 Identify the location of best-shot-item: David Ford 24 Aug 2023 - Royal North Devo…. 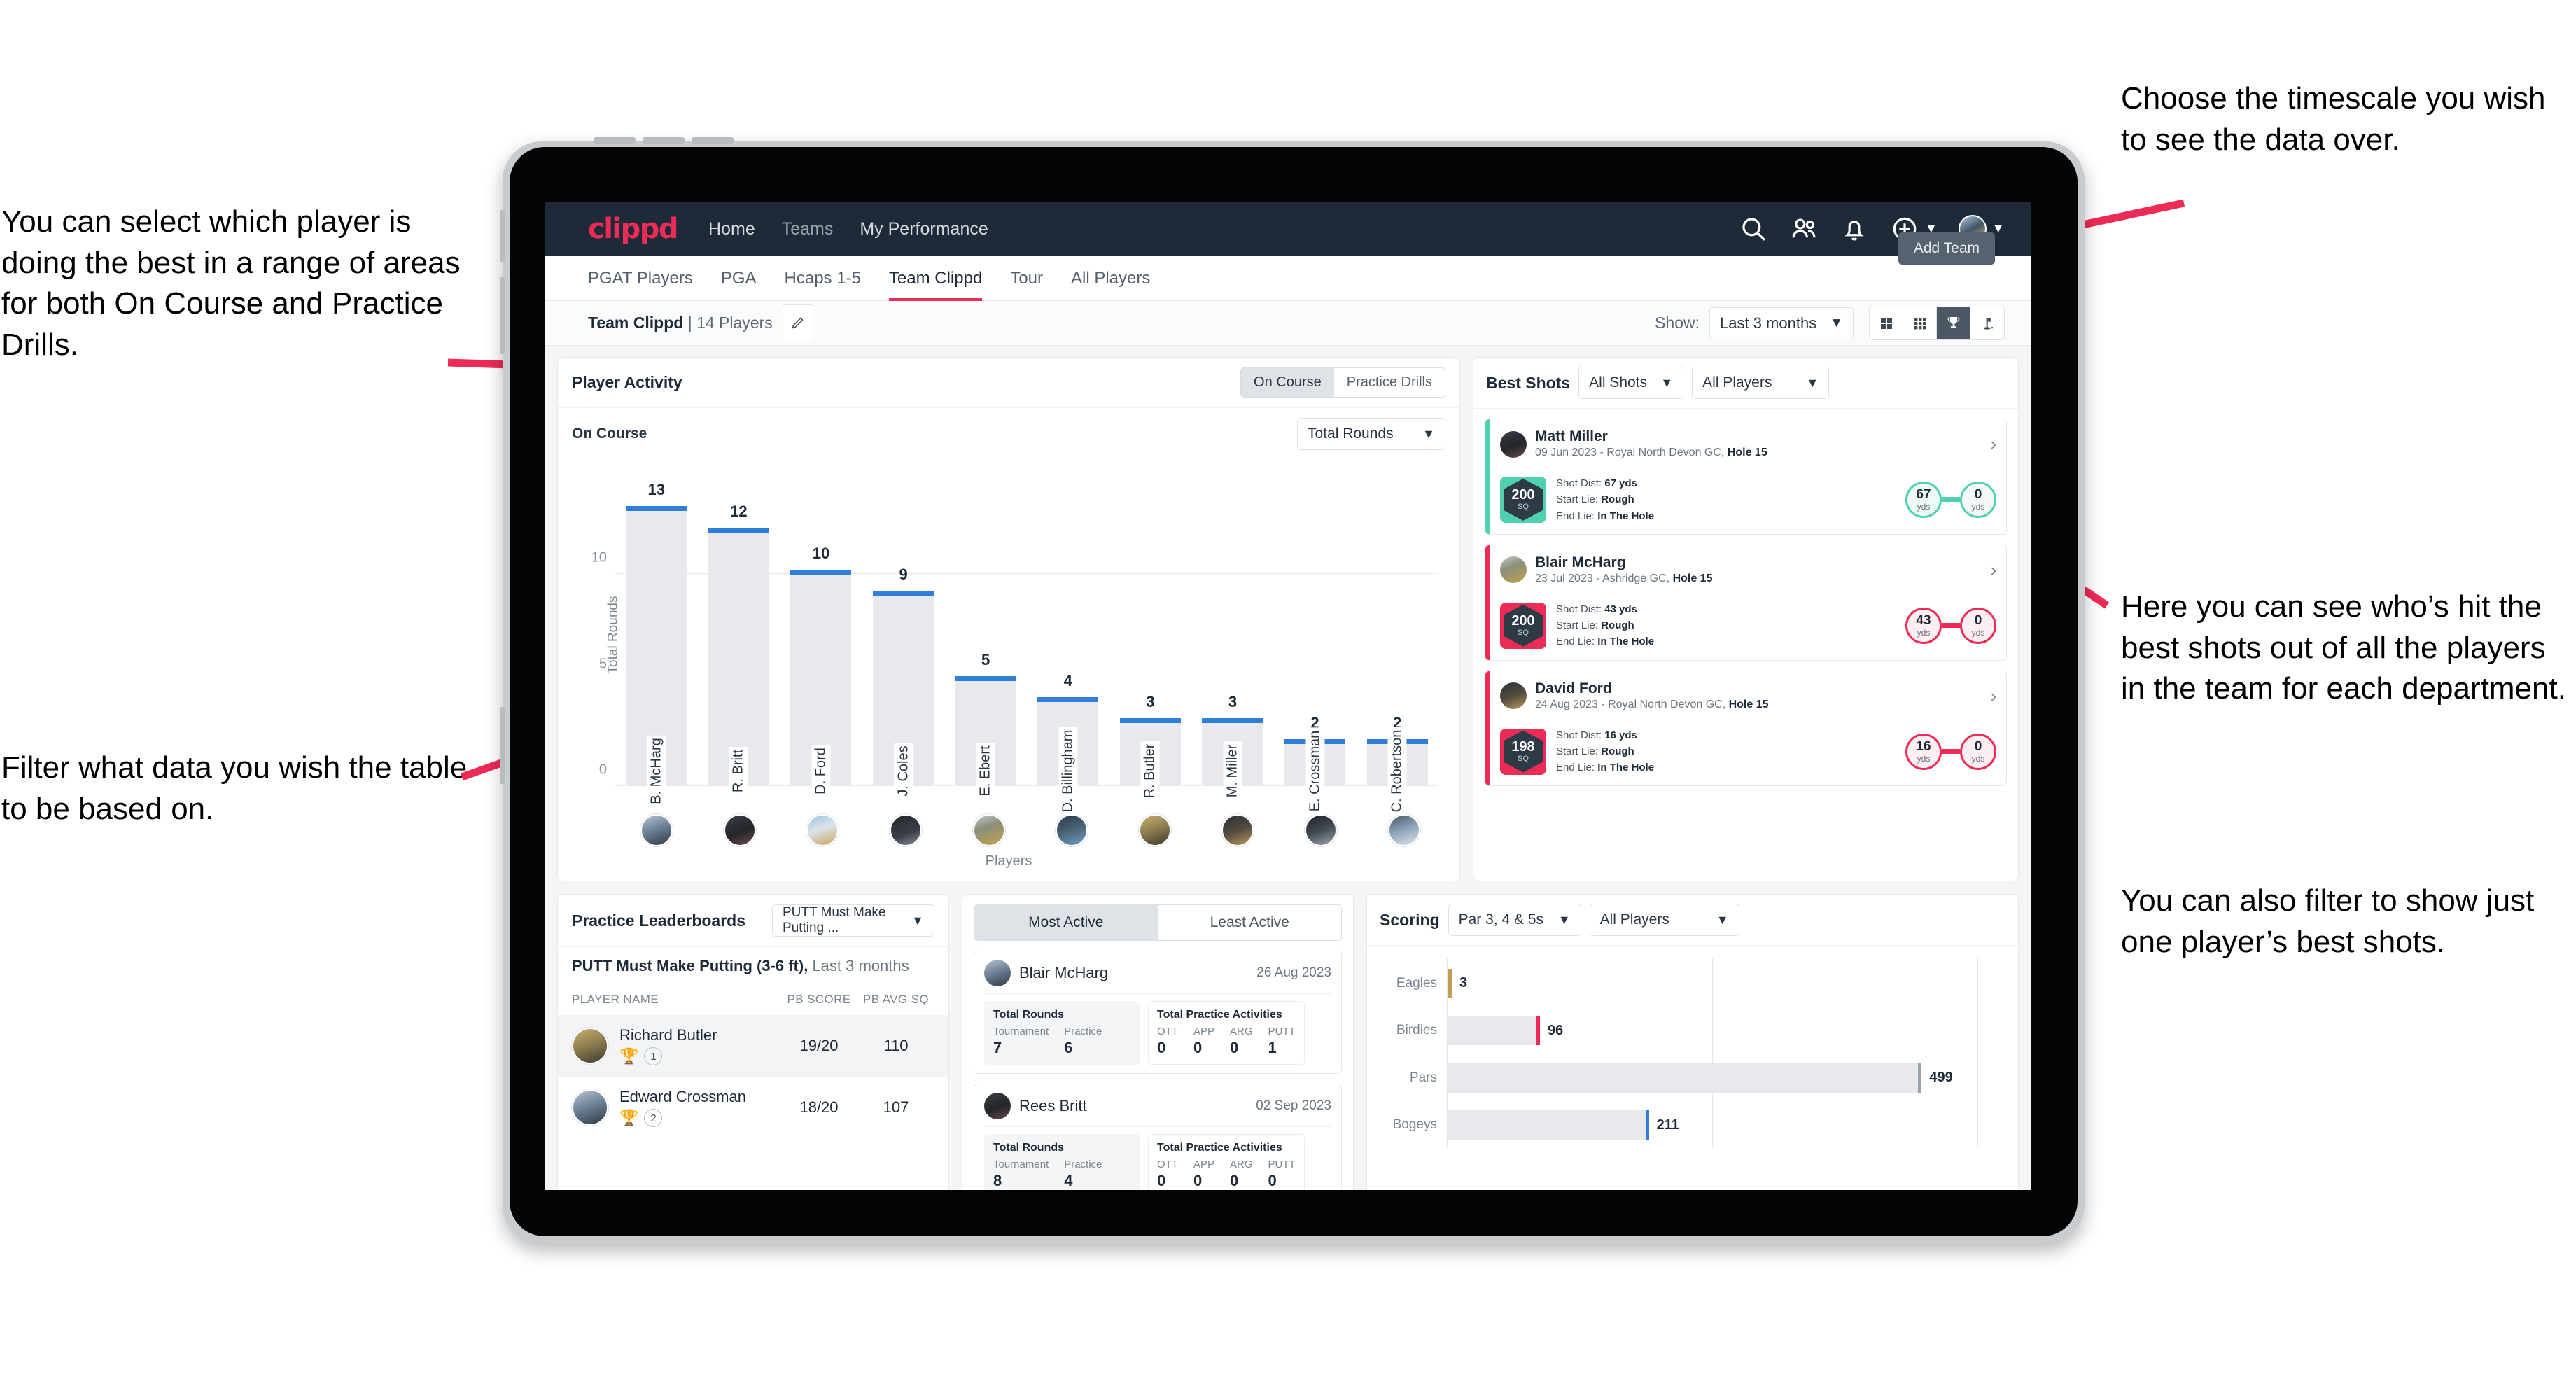
(1746, 728).